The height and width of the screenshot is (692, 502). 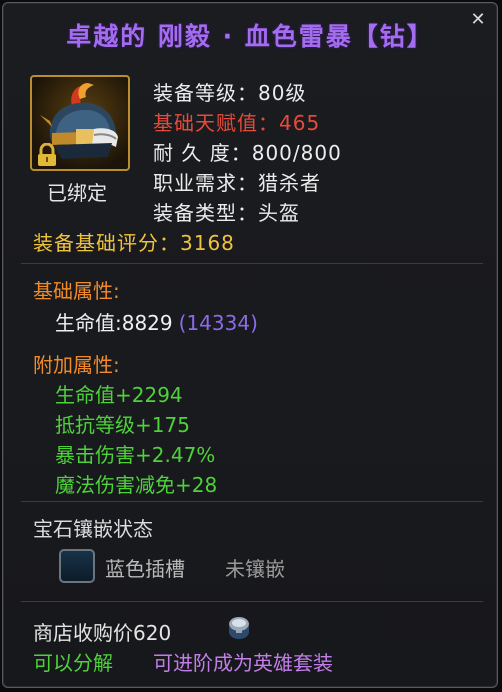 I want to click on item-icon-frame, so click(x=80, y=123).